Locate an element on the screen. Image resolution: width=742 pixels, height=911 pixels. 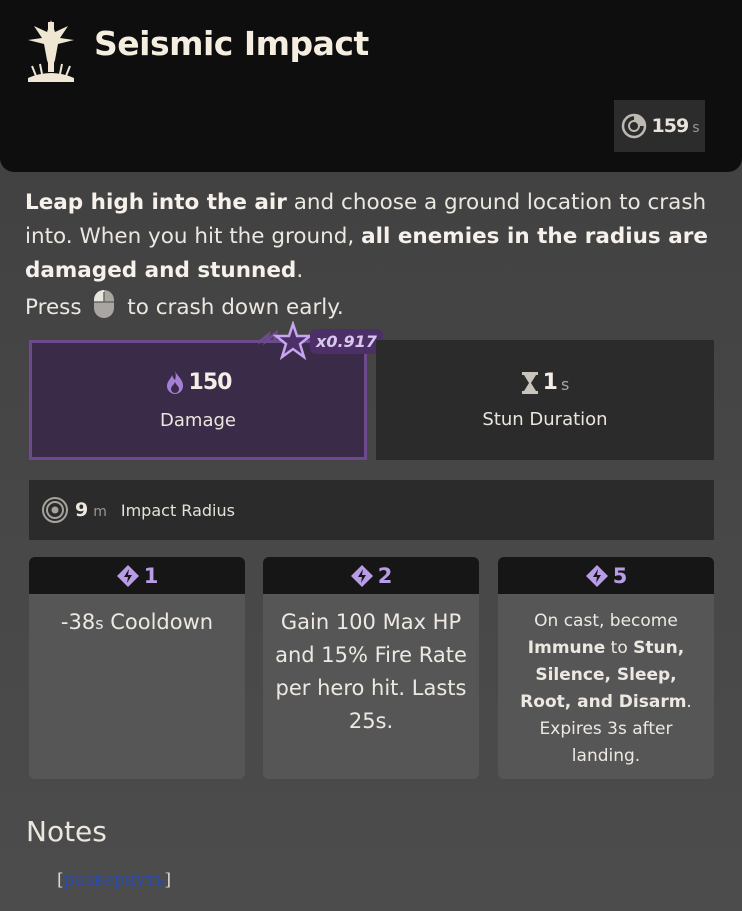
cooldown-value: 159 is located at coordinates (670, 126).